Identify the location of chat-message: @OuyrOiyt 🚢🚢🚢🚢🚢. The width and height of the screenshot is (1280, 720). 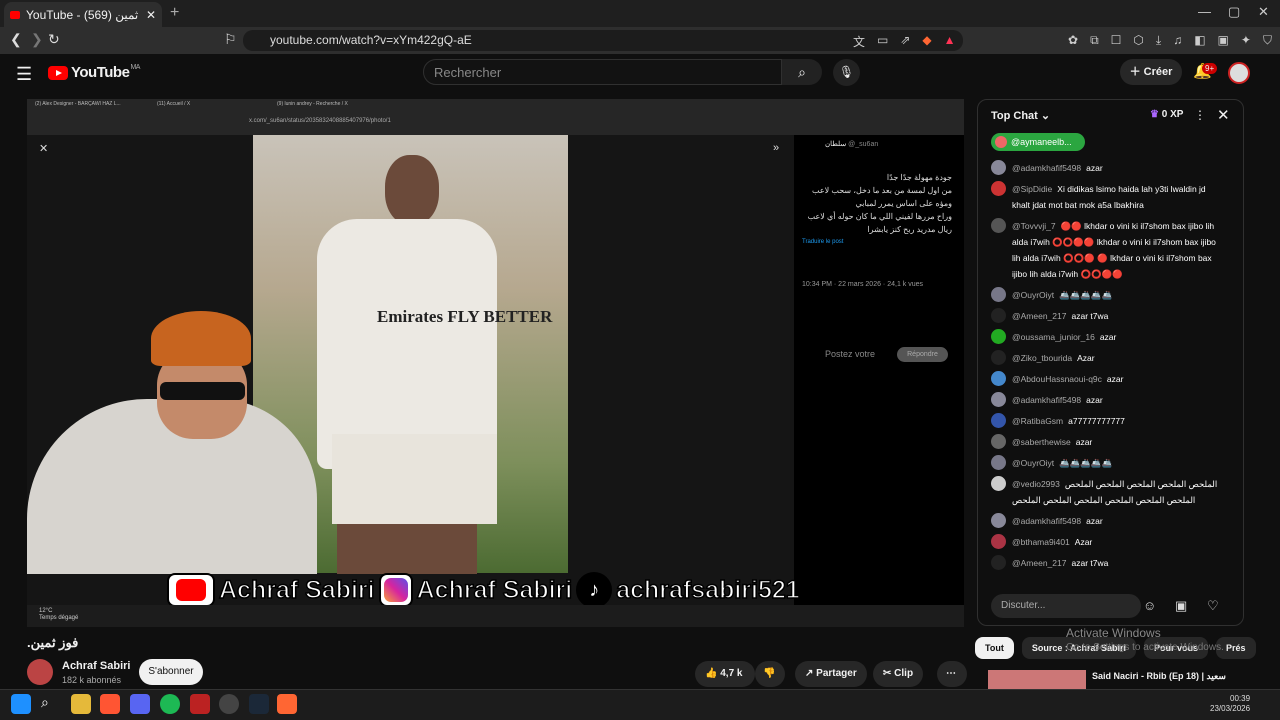
(1107, 295).